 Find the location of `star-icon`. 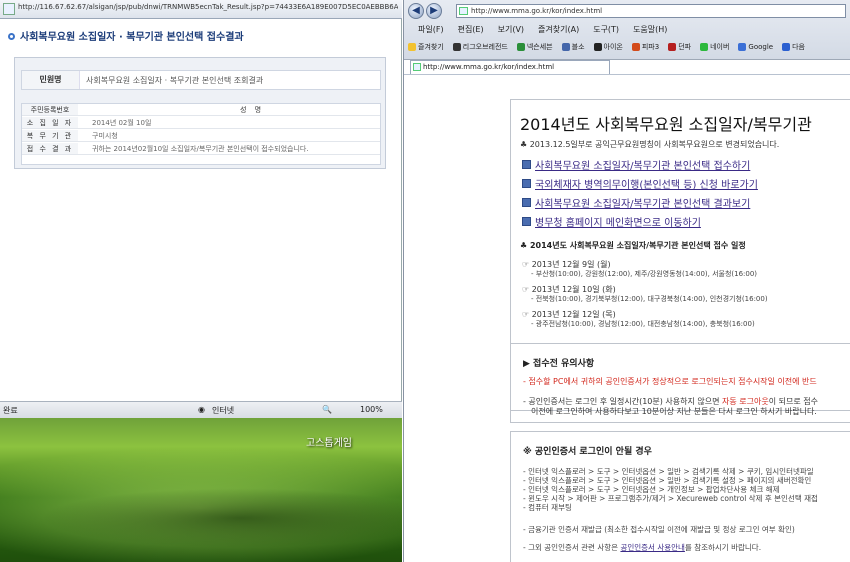

star-icon is located at coordinates (412, 47).